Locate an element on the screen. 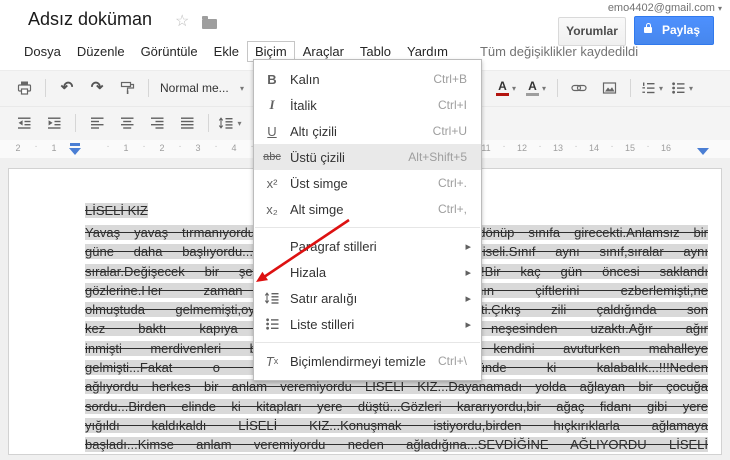 This screenshot has height=460, width=730. menu-shortcut: Ctrl+, is located at coordinates (452, 209).